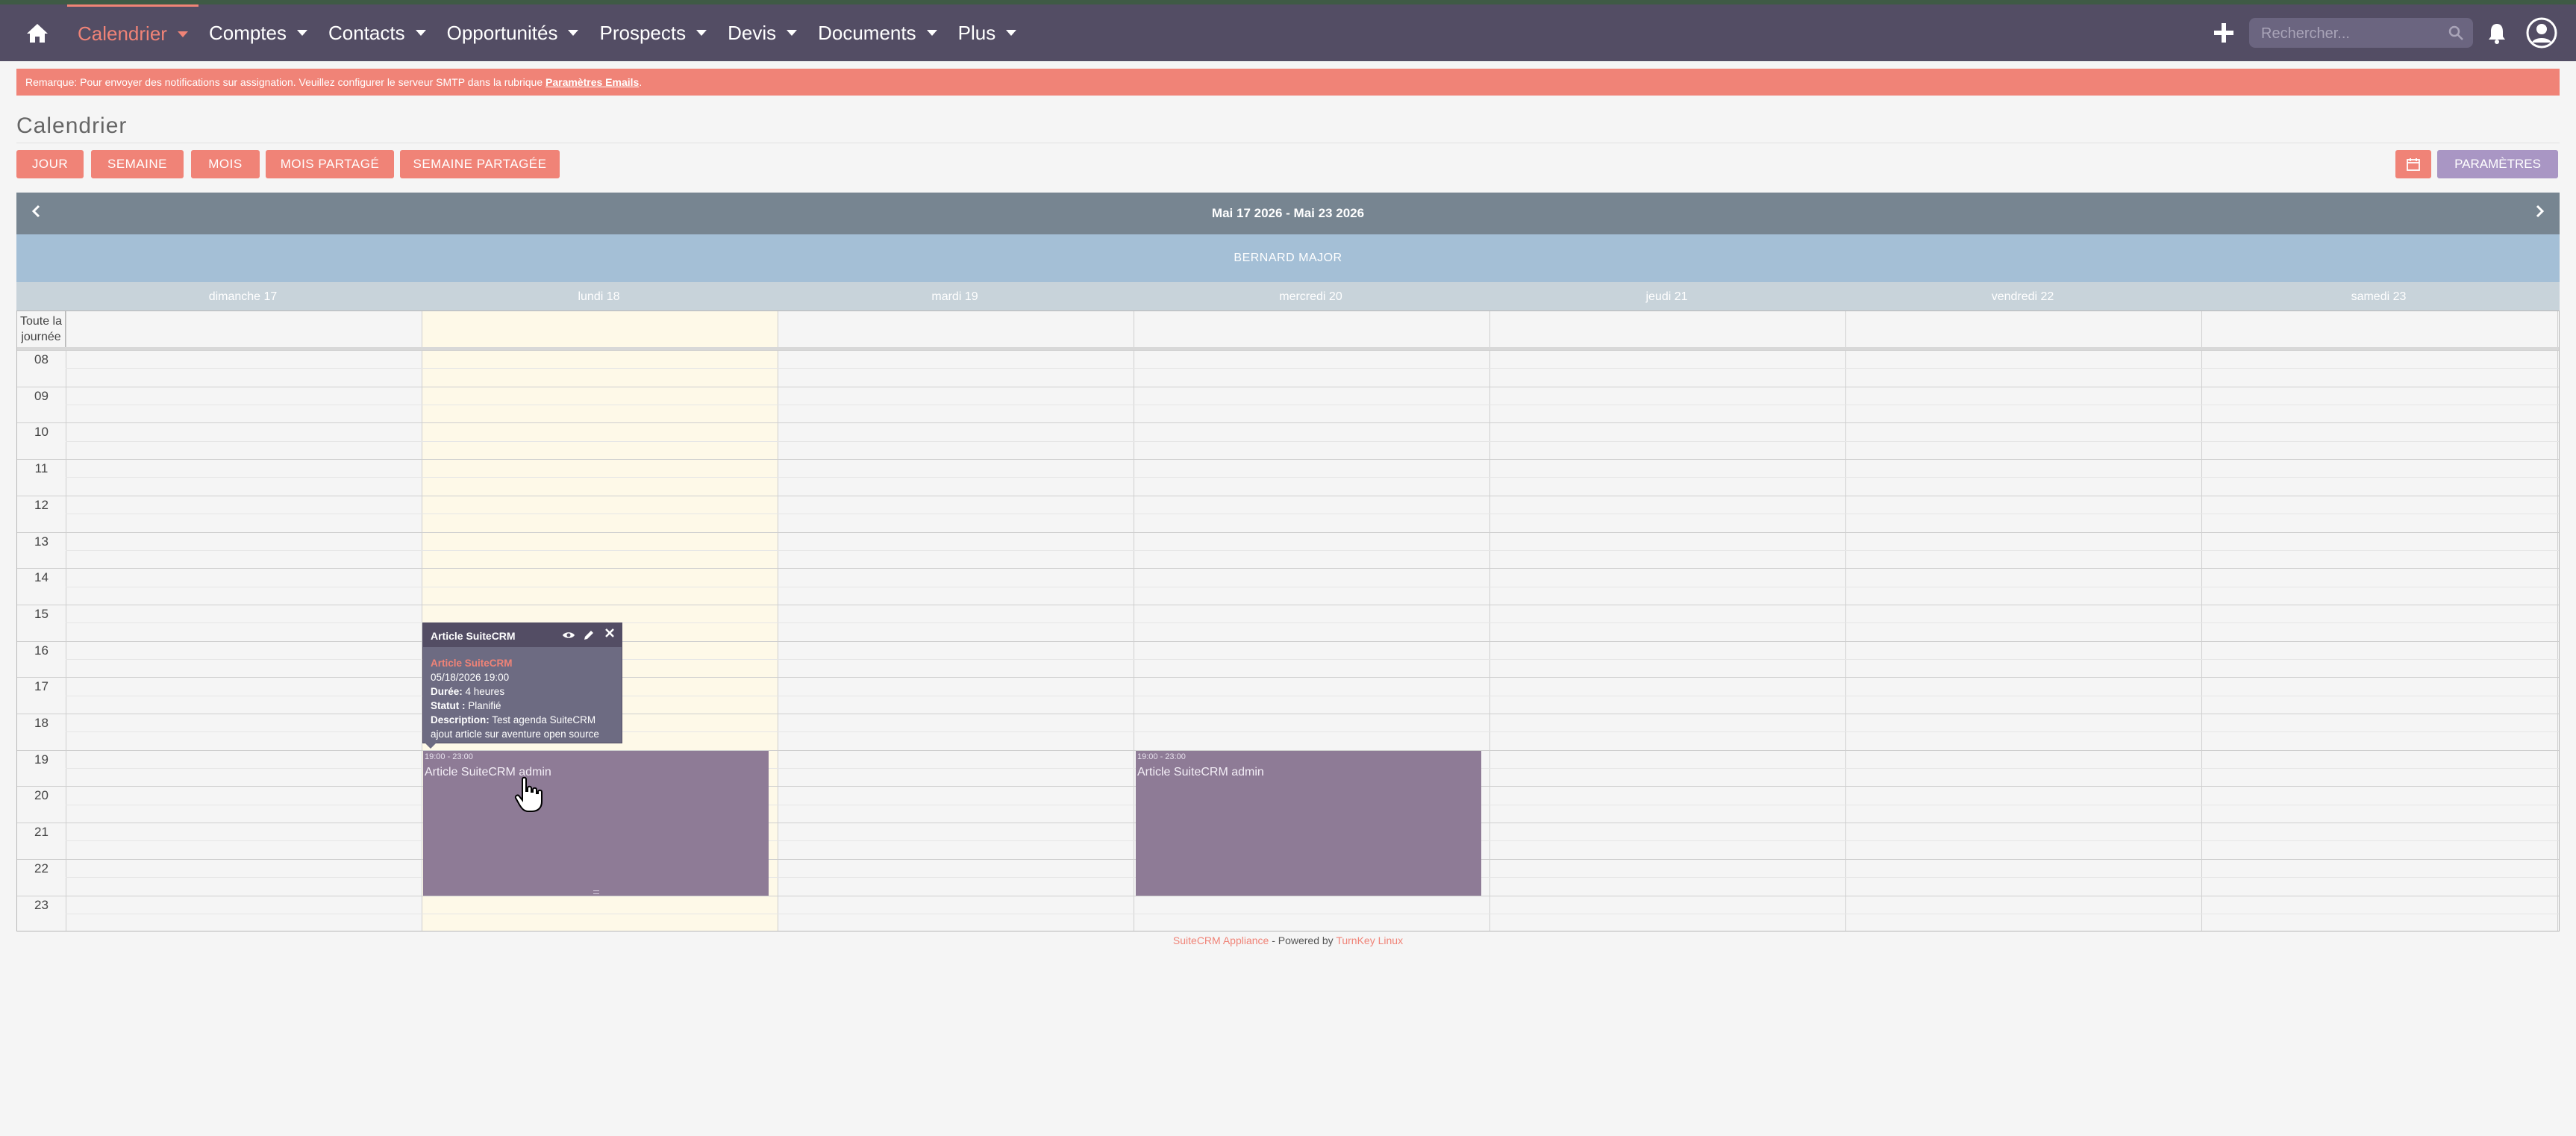 The height and width of the screenshot is (1136, 2576). I want to click on user-icon, so click(2541, 32).